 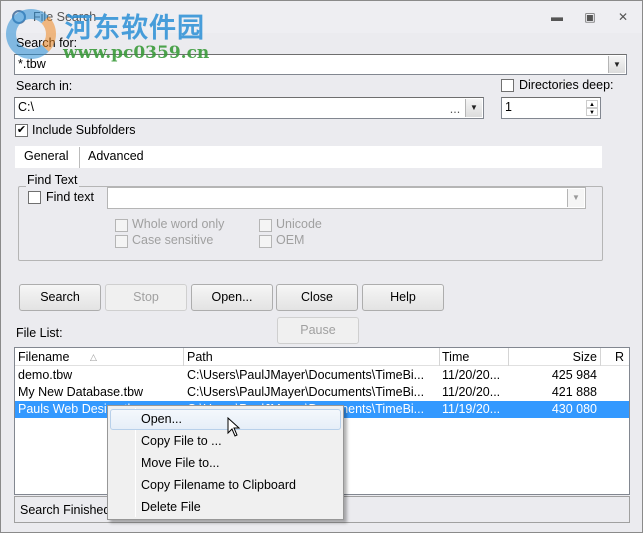 I want to click on spin-down-icon: ▼, so click(x=592, y=112).